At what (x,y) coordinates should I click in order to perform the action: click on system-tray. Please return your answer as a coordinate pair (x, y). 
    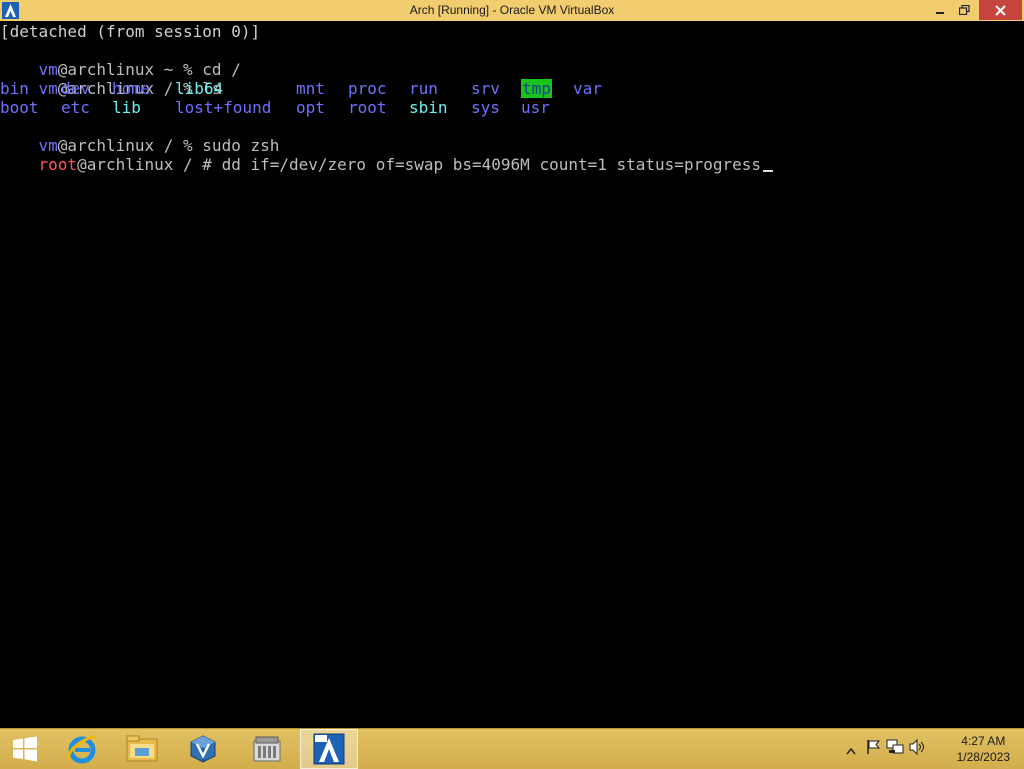
    Looking at the image, I should click on (887, 749).